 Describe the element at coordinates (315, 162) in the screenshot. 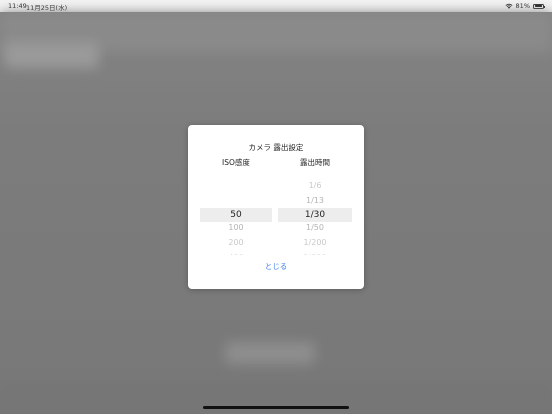

I see `exposure-column-header: 露出時間` at that location.